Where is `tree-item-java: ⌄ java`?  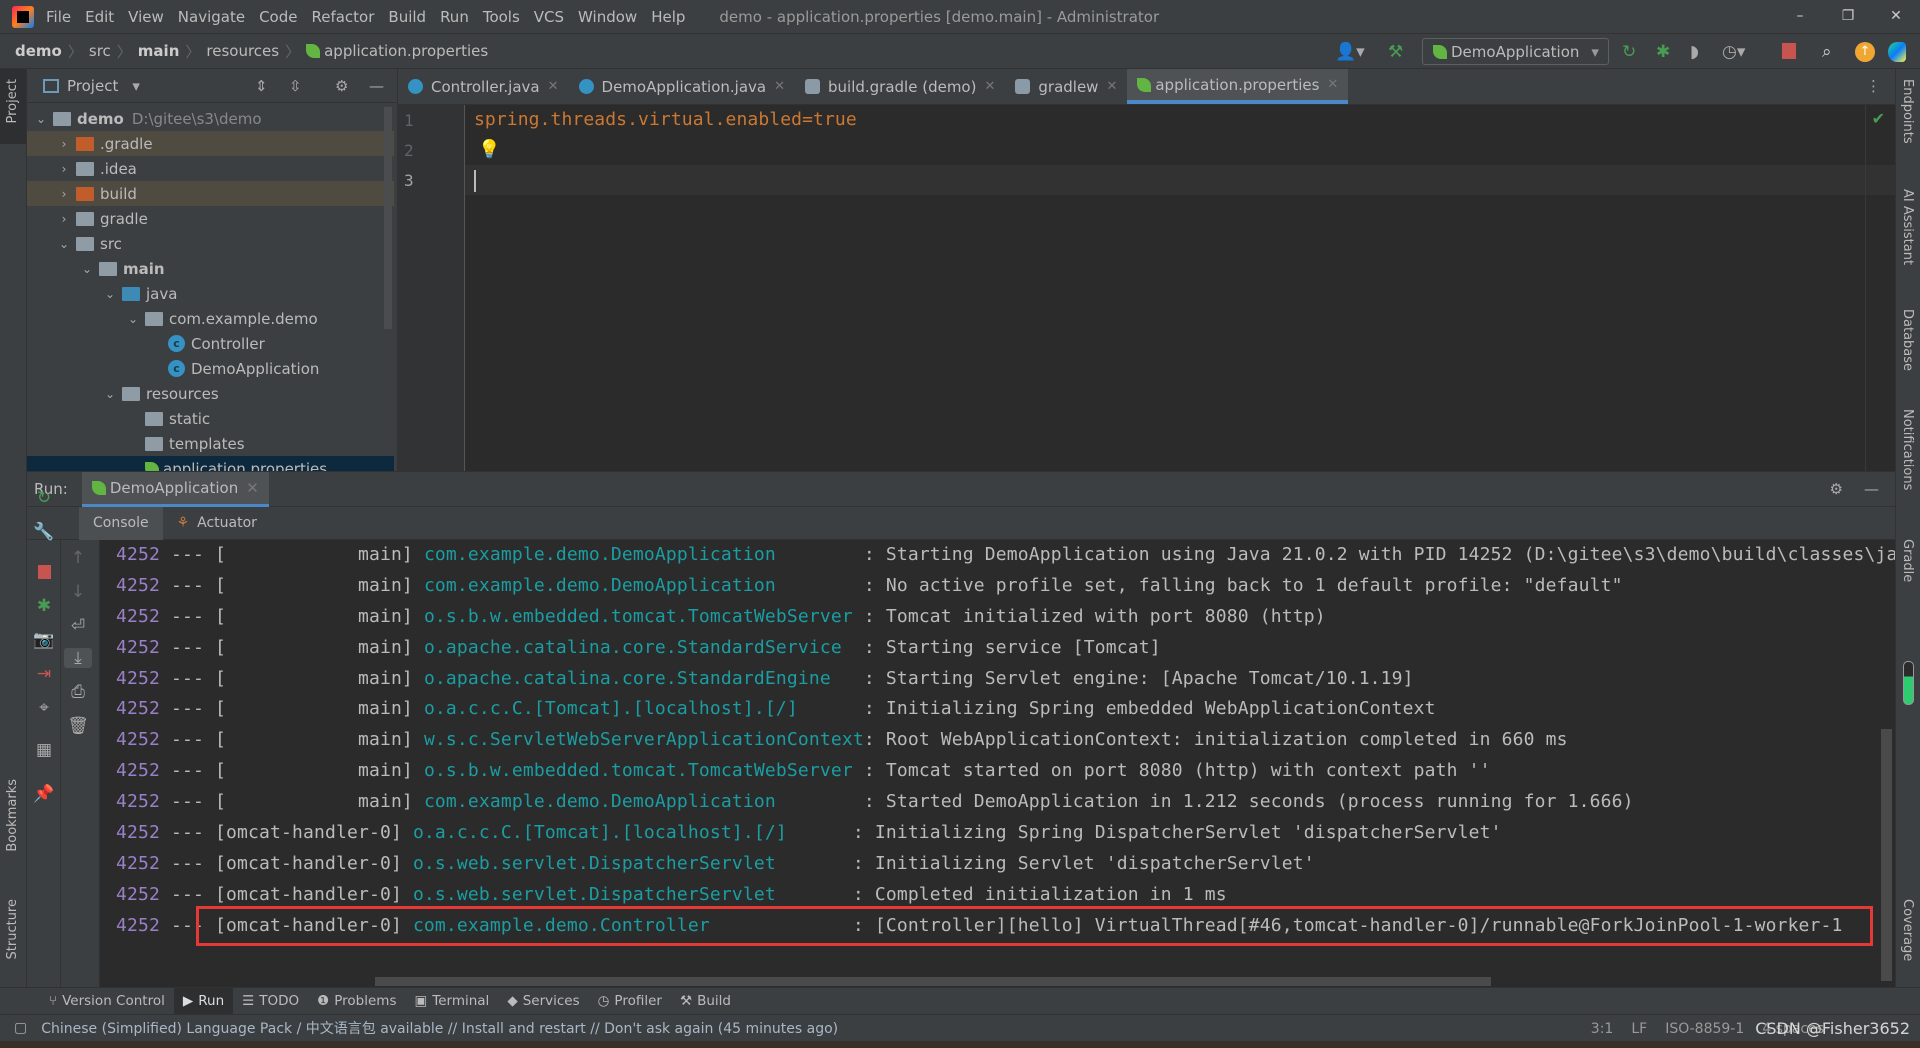 tree-item-java: ⌄ java is located at coordinates (210, 293).